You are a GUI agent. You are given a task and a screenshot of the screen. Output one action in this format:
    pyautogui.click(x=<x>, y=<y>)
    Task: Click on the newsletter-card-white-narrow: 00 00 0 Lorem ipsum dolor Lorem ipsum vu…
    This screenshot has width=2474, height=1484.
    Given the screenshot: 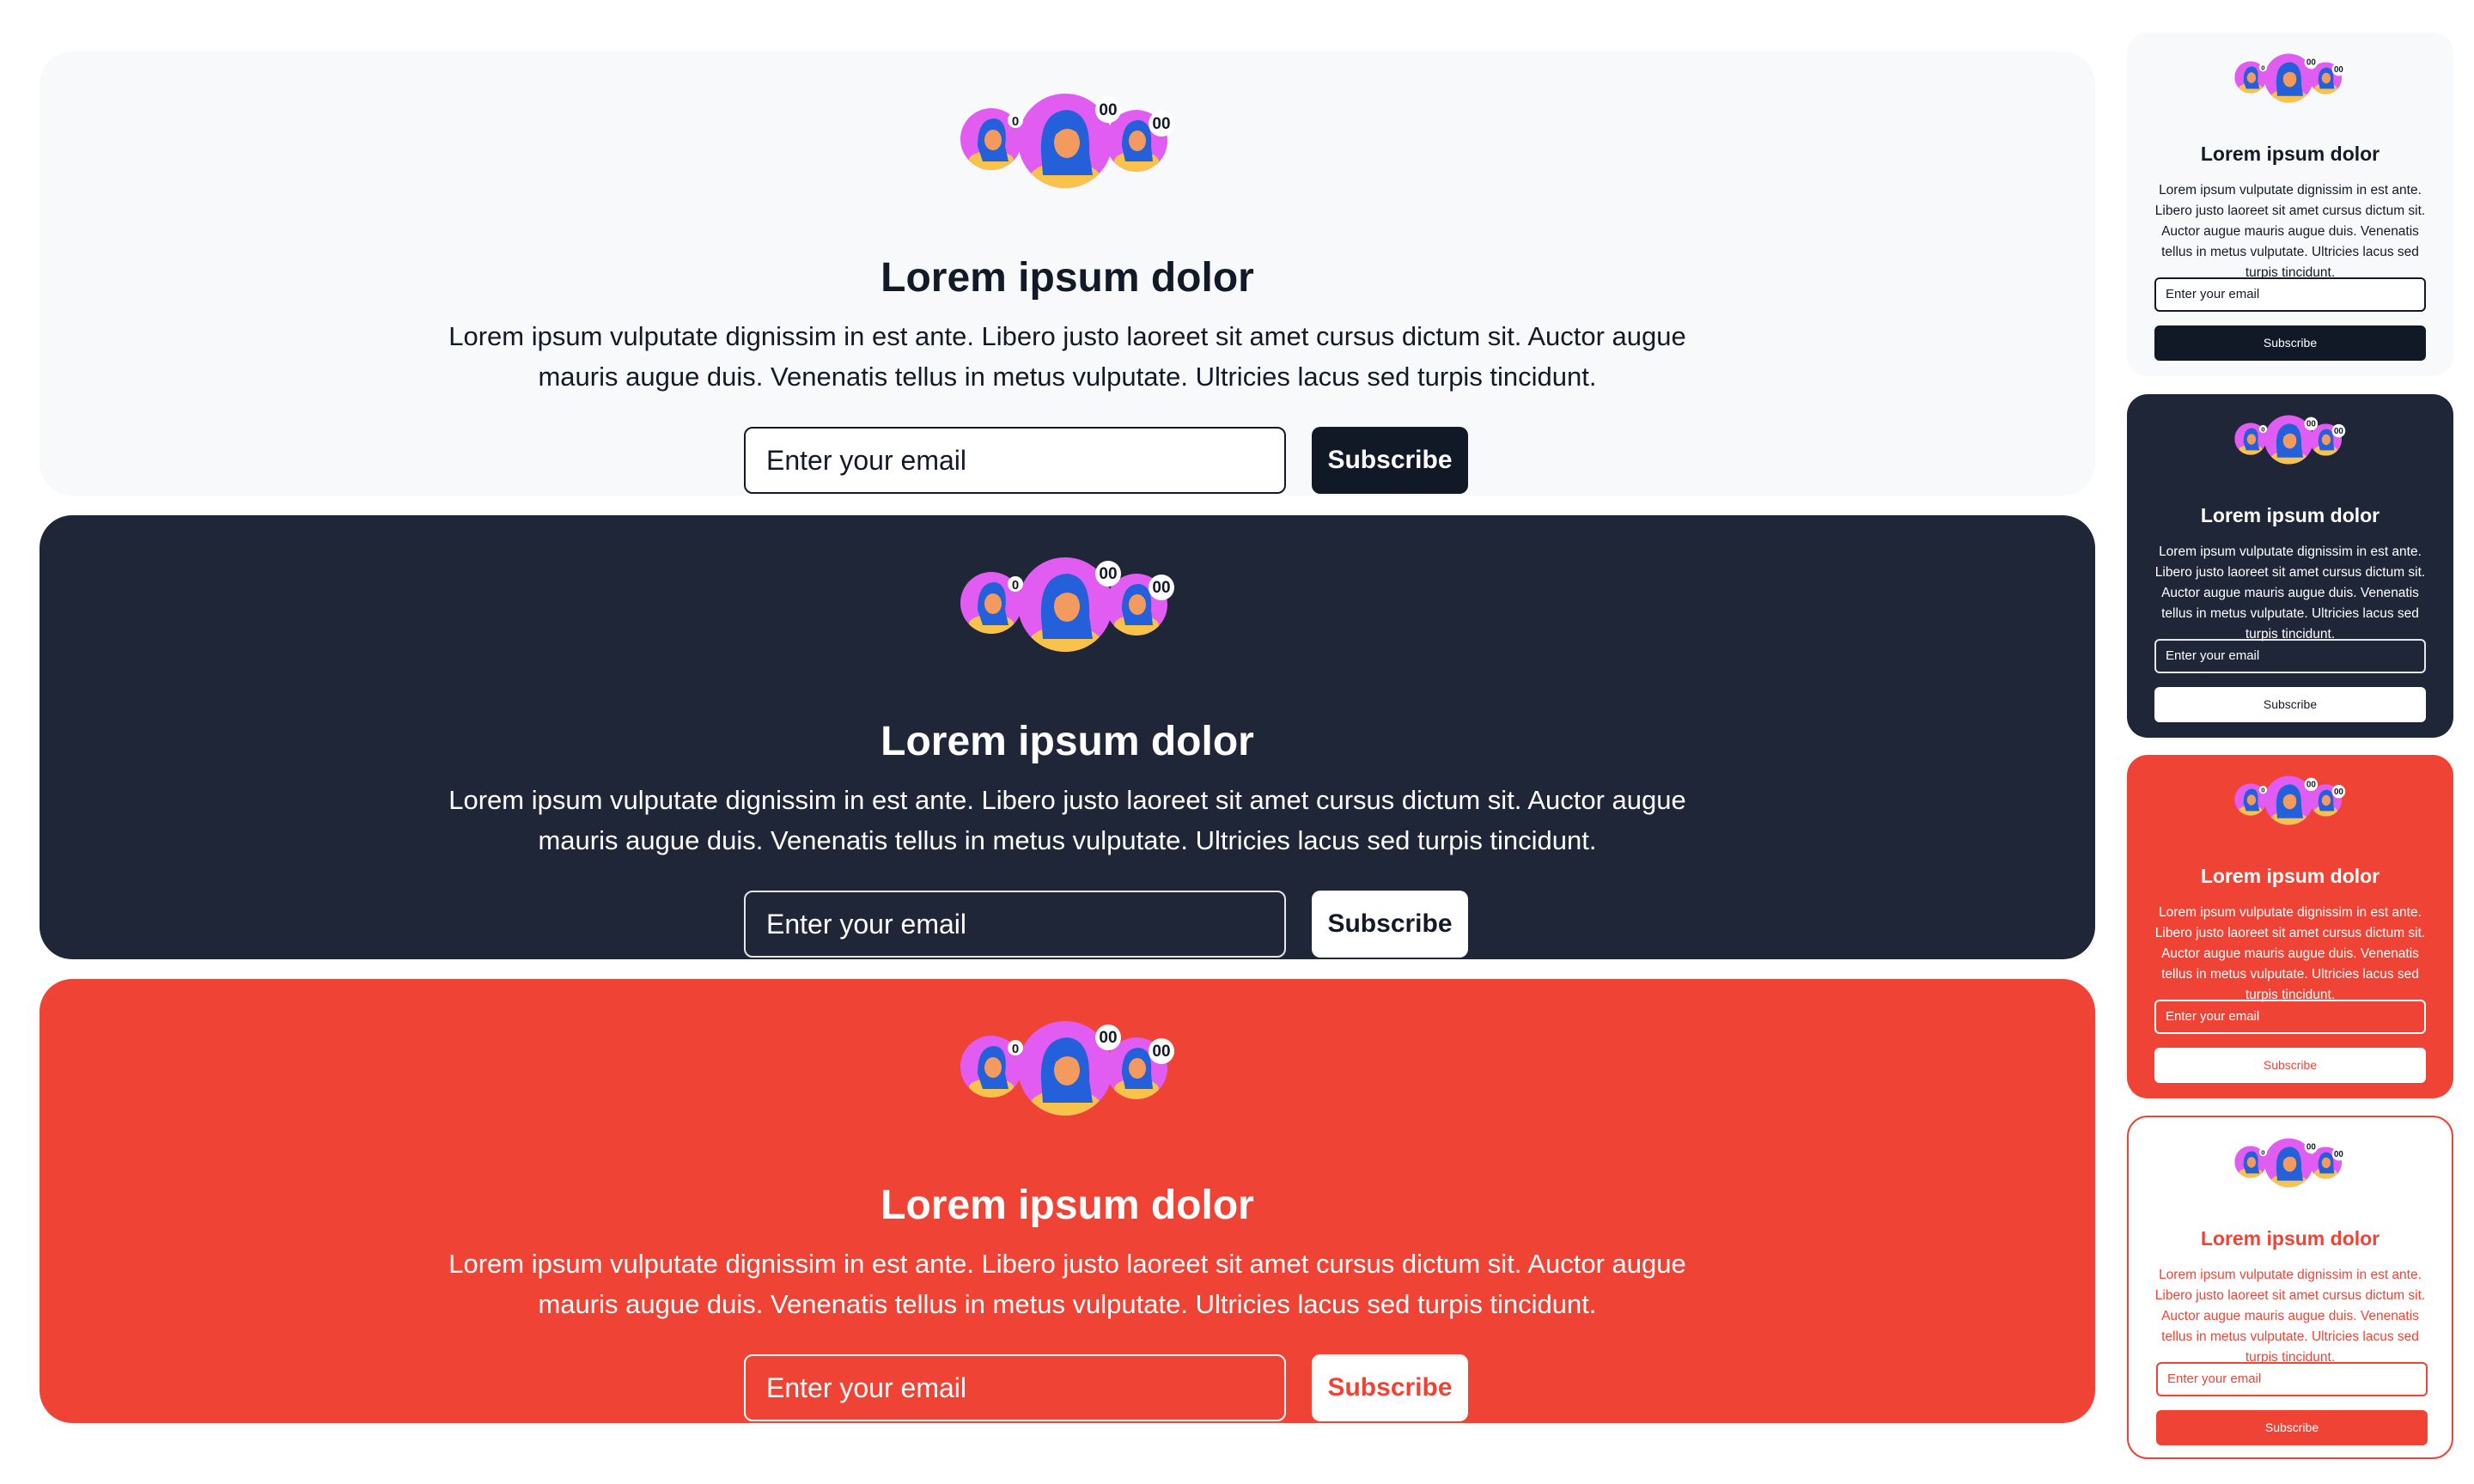 What is the action you would take?
    pyautogui.click(x=2290, y=1287)
    